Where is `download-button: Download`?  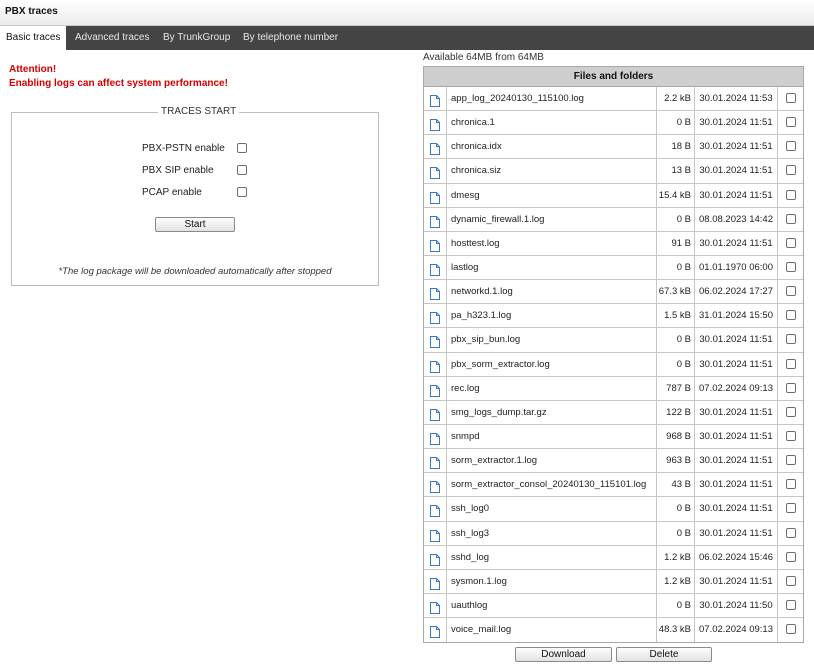 download-button: Download is located at coordinates (563, 654).